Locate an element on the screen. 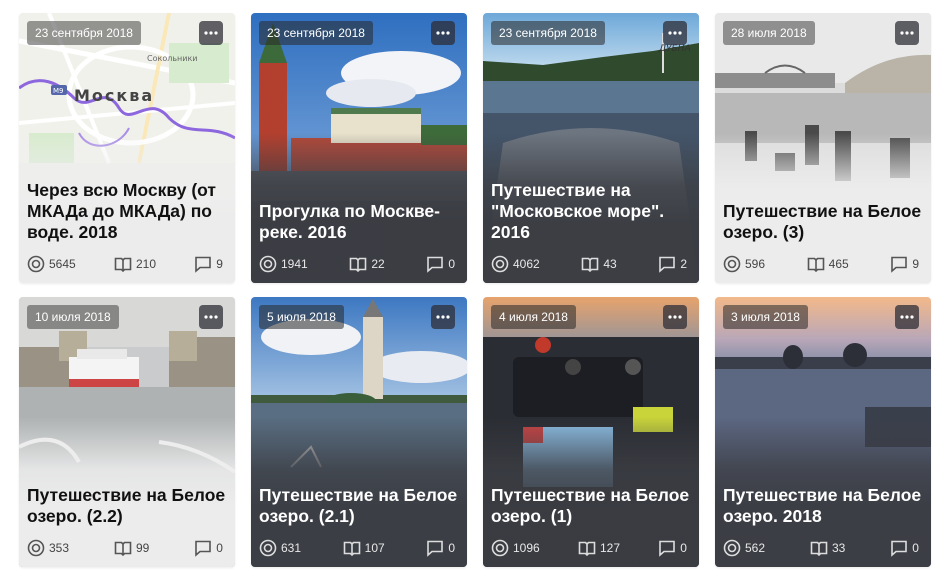 This screenshot has height=576, width=942. reads-stat: 210 is located at coordinates (135, 264).